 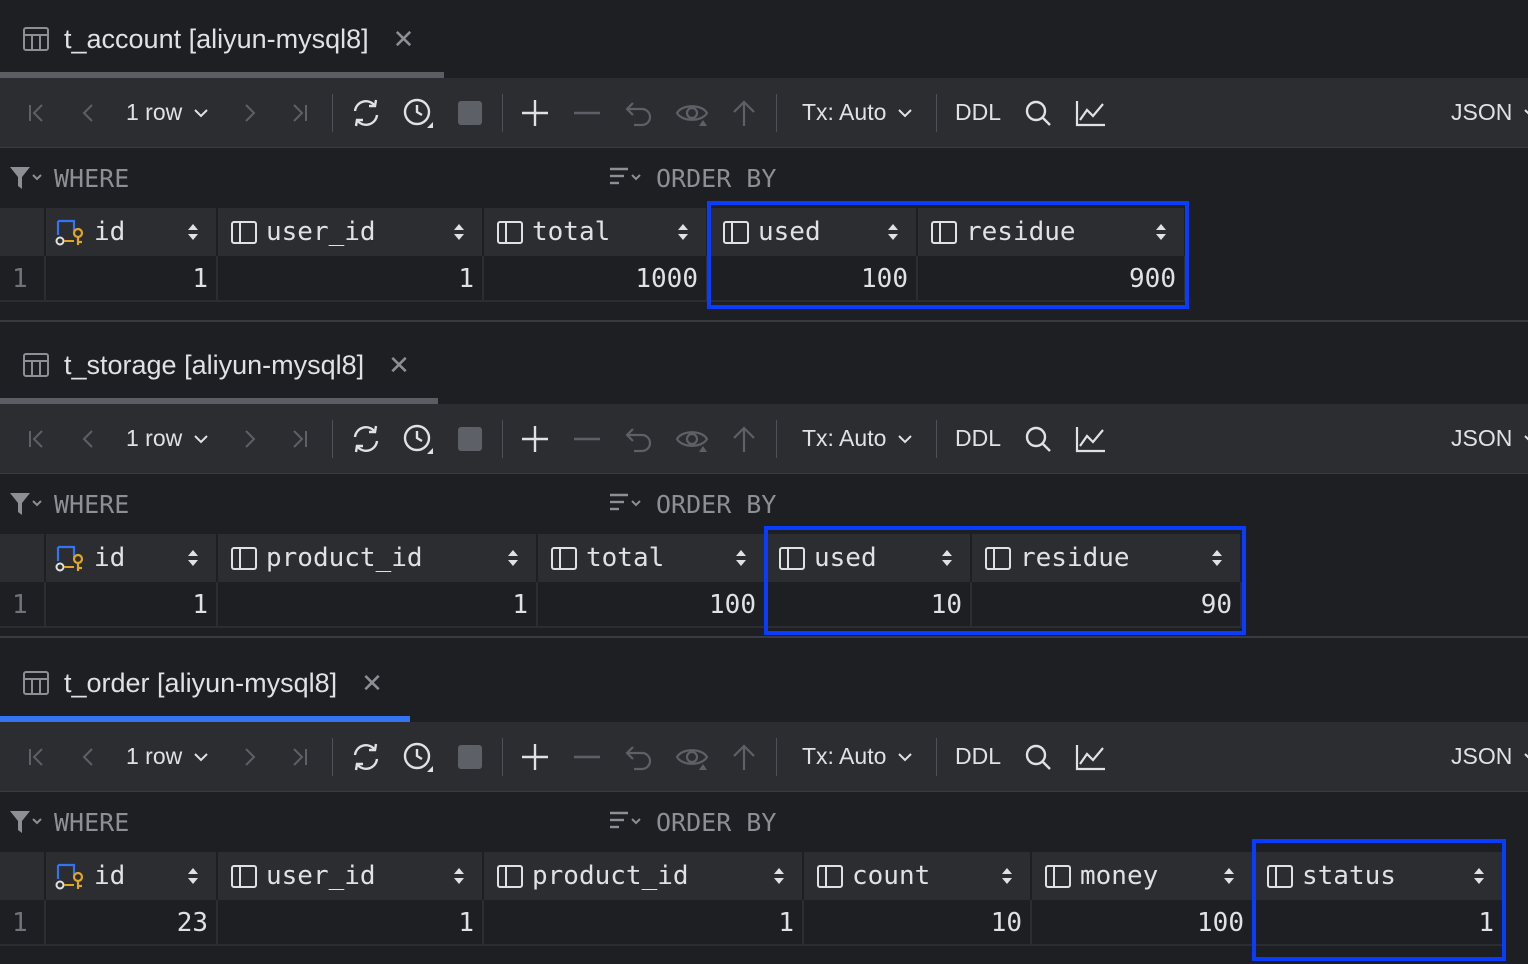 I want to click on cell-id: 23, so click(x=132, y=923).